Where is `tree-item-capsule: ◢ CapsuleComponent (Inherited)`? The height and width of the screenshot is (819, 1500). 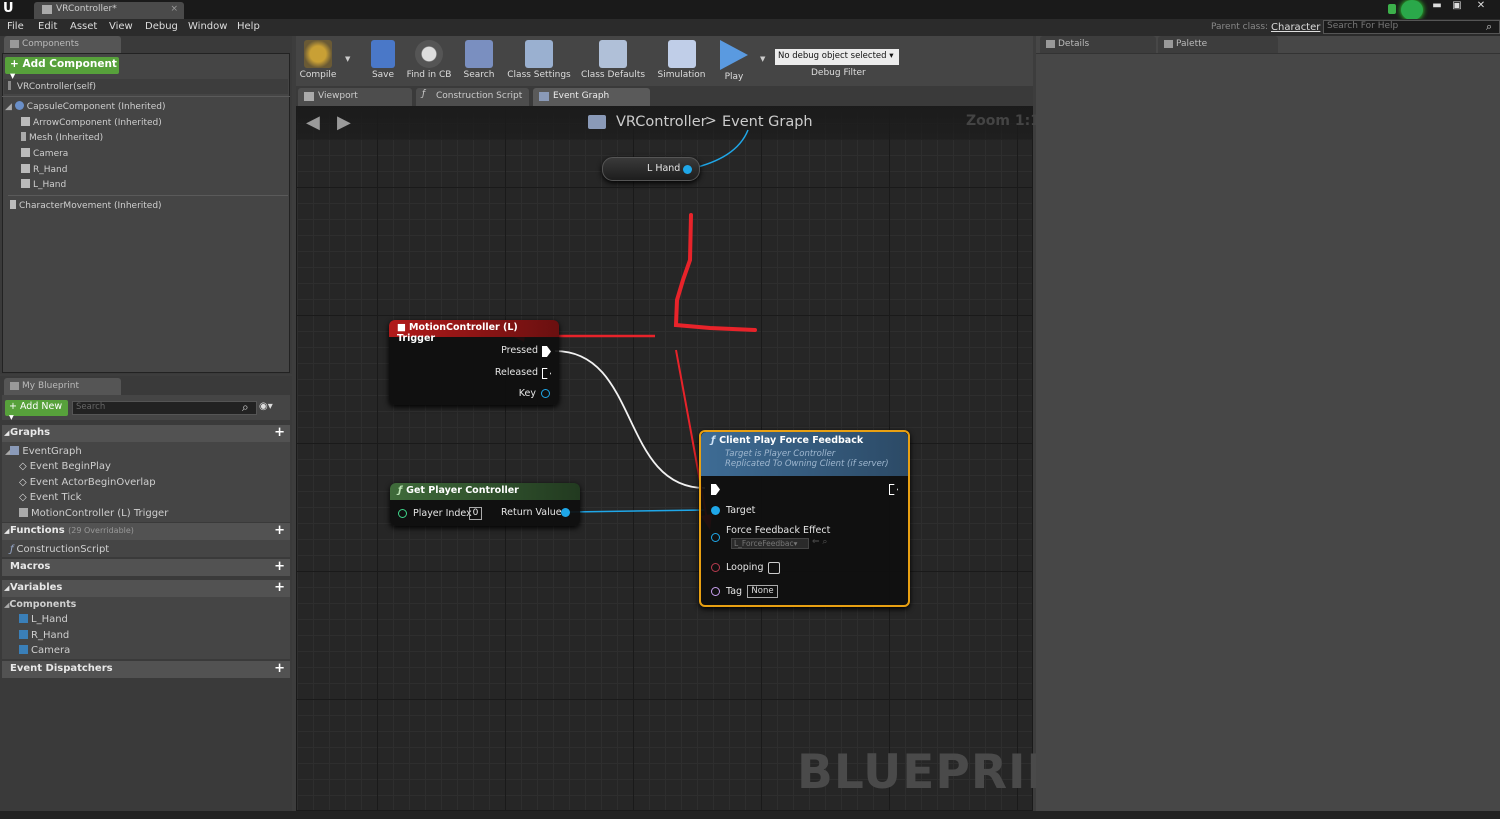 tree-item-capsule: ◢ CapsuleComponent (Inherited) is located at coordinates (85, 108).